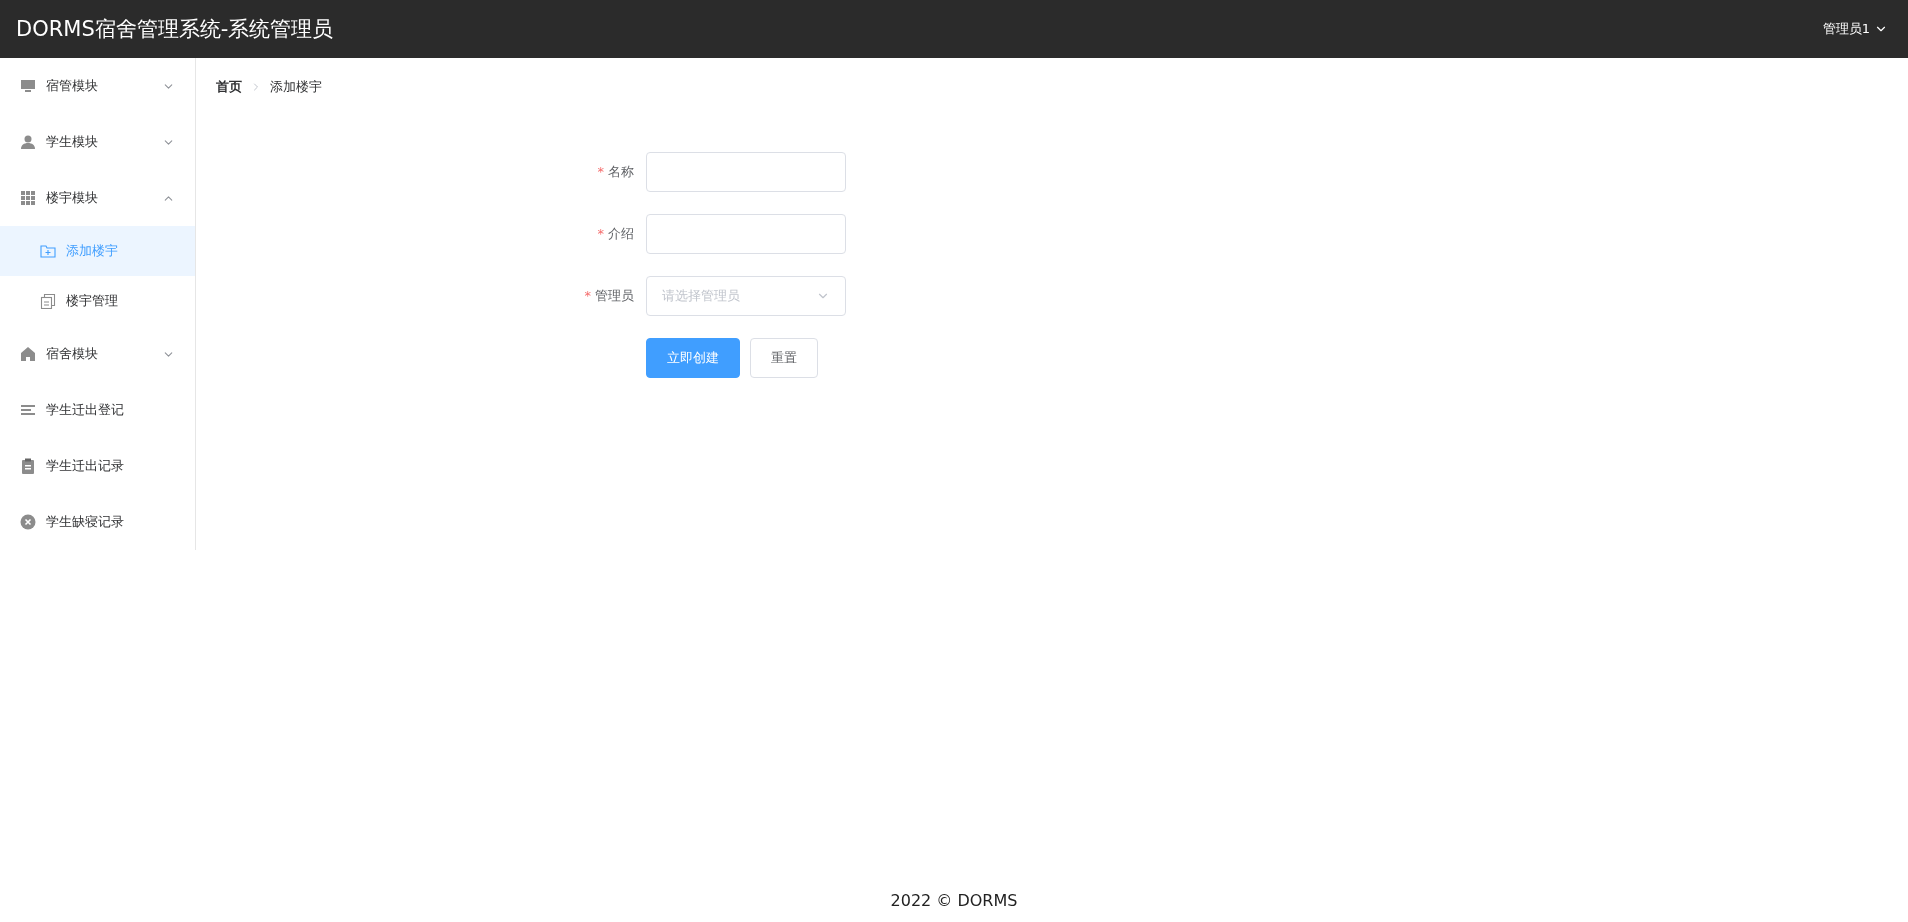  What do you see at coordinates (1855, 29) in the screenshot?
I see `user-menu: 管理员1` at bounding box center [1855, 29].